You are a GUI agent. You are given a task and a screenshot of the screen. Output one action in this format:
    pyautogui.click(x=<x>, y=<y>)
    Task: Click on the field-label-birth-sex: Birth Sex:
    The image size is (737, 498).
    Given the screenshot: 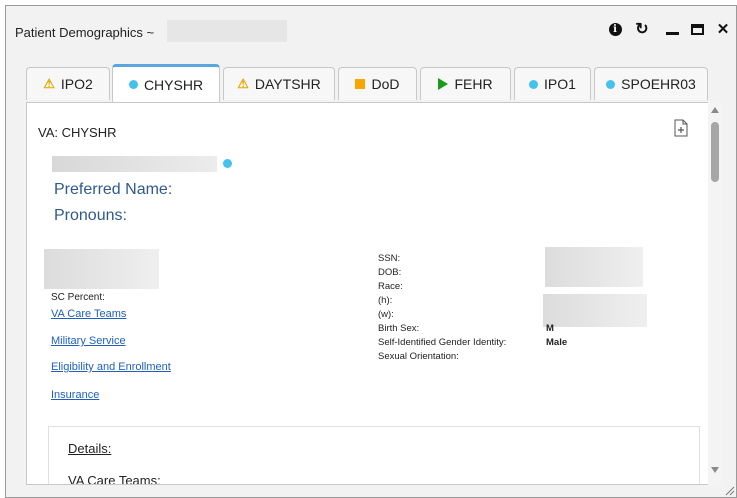 What is the action you would take?
    pyautogui.click(x=399, y=328)
    